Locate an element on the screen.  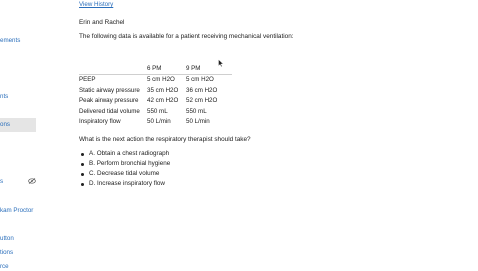
table-cell: PEEP is located at coordinates (87, 80).